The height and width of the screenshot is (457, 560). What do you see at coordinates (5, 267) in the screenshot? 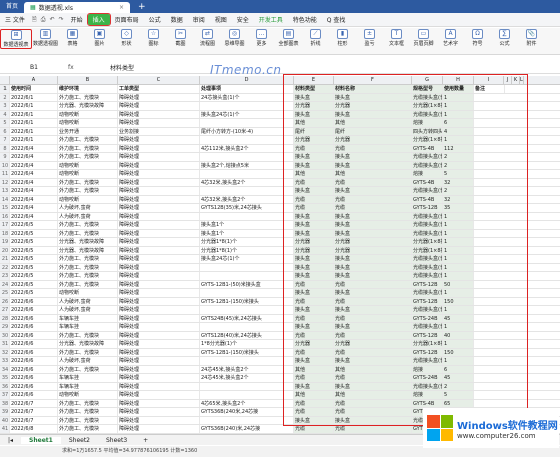
I see `row-number: 22` at bounding box center [5, 267].